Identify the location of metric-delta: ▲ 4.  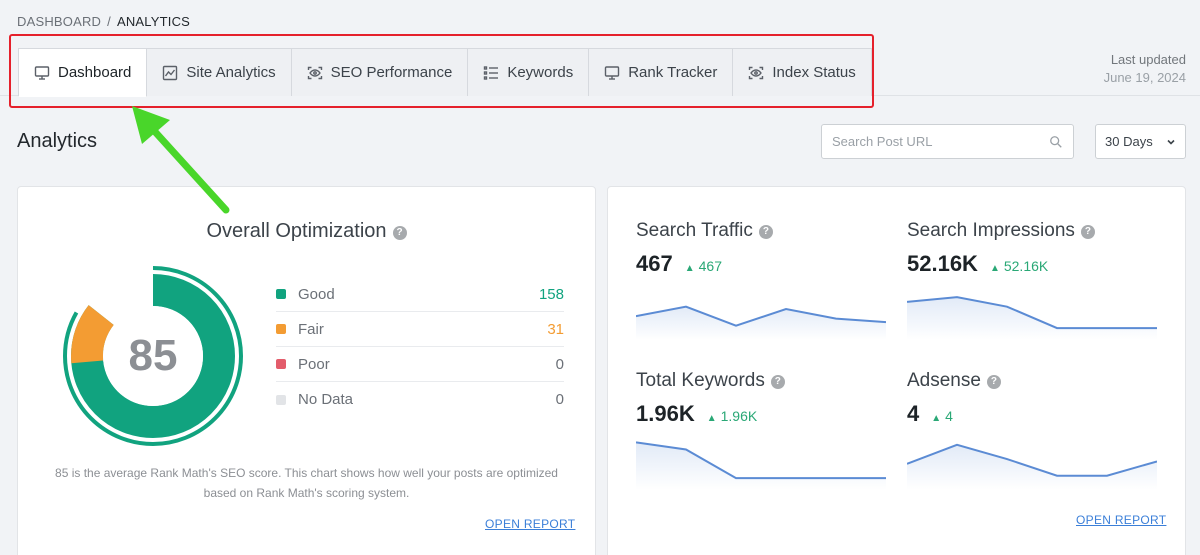
(942, 416).